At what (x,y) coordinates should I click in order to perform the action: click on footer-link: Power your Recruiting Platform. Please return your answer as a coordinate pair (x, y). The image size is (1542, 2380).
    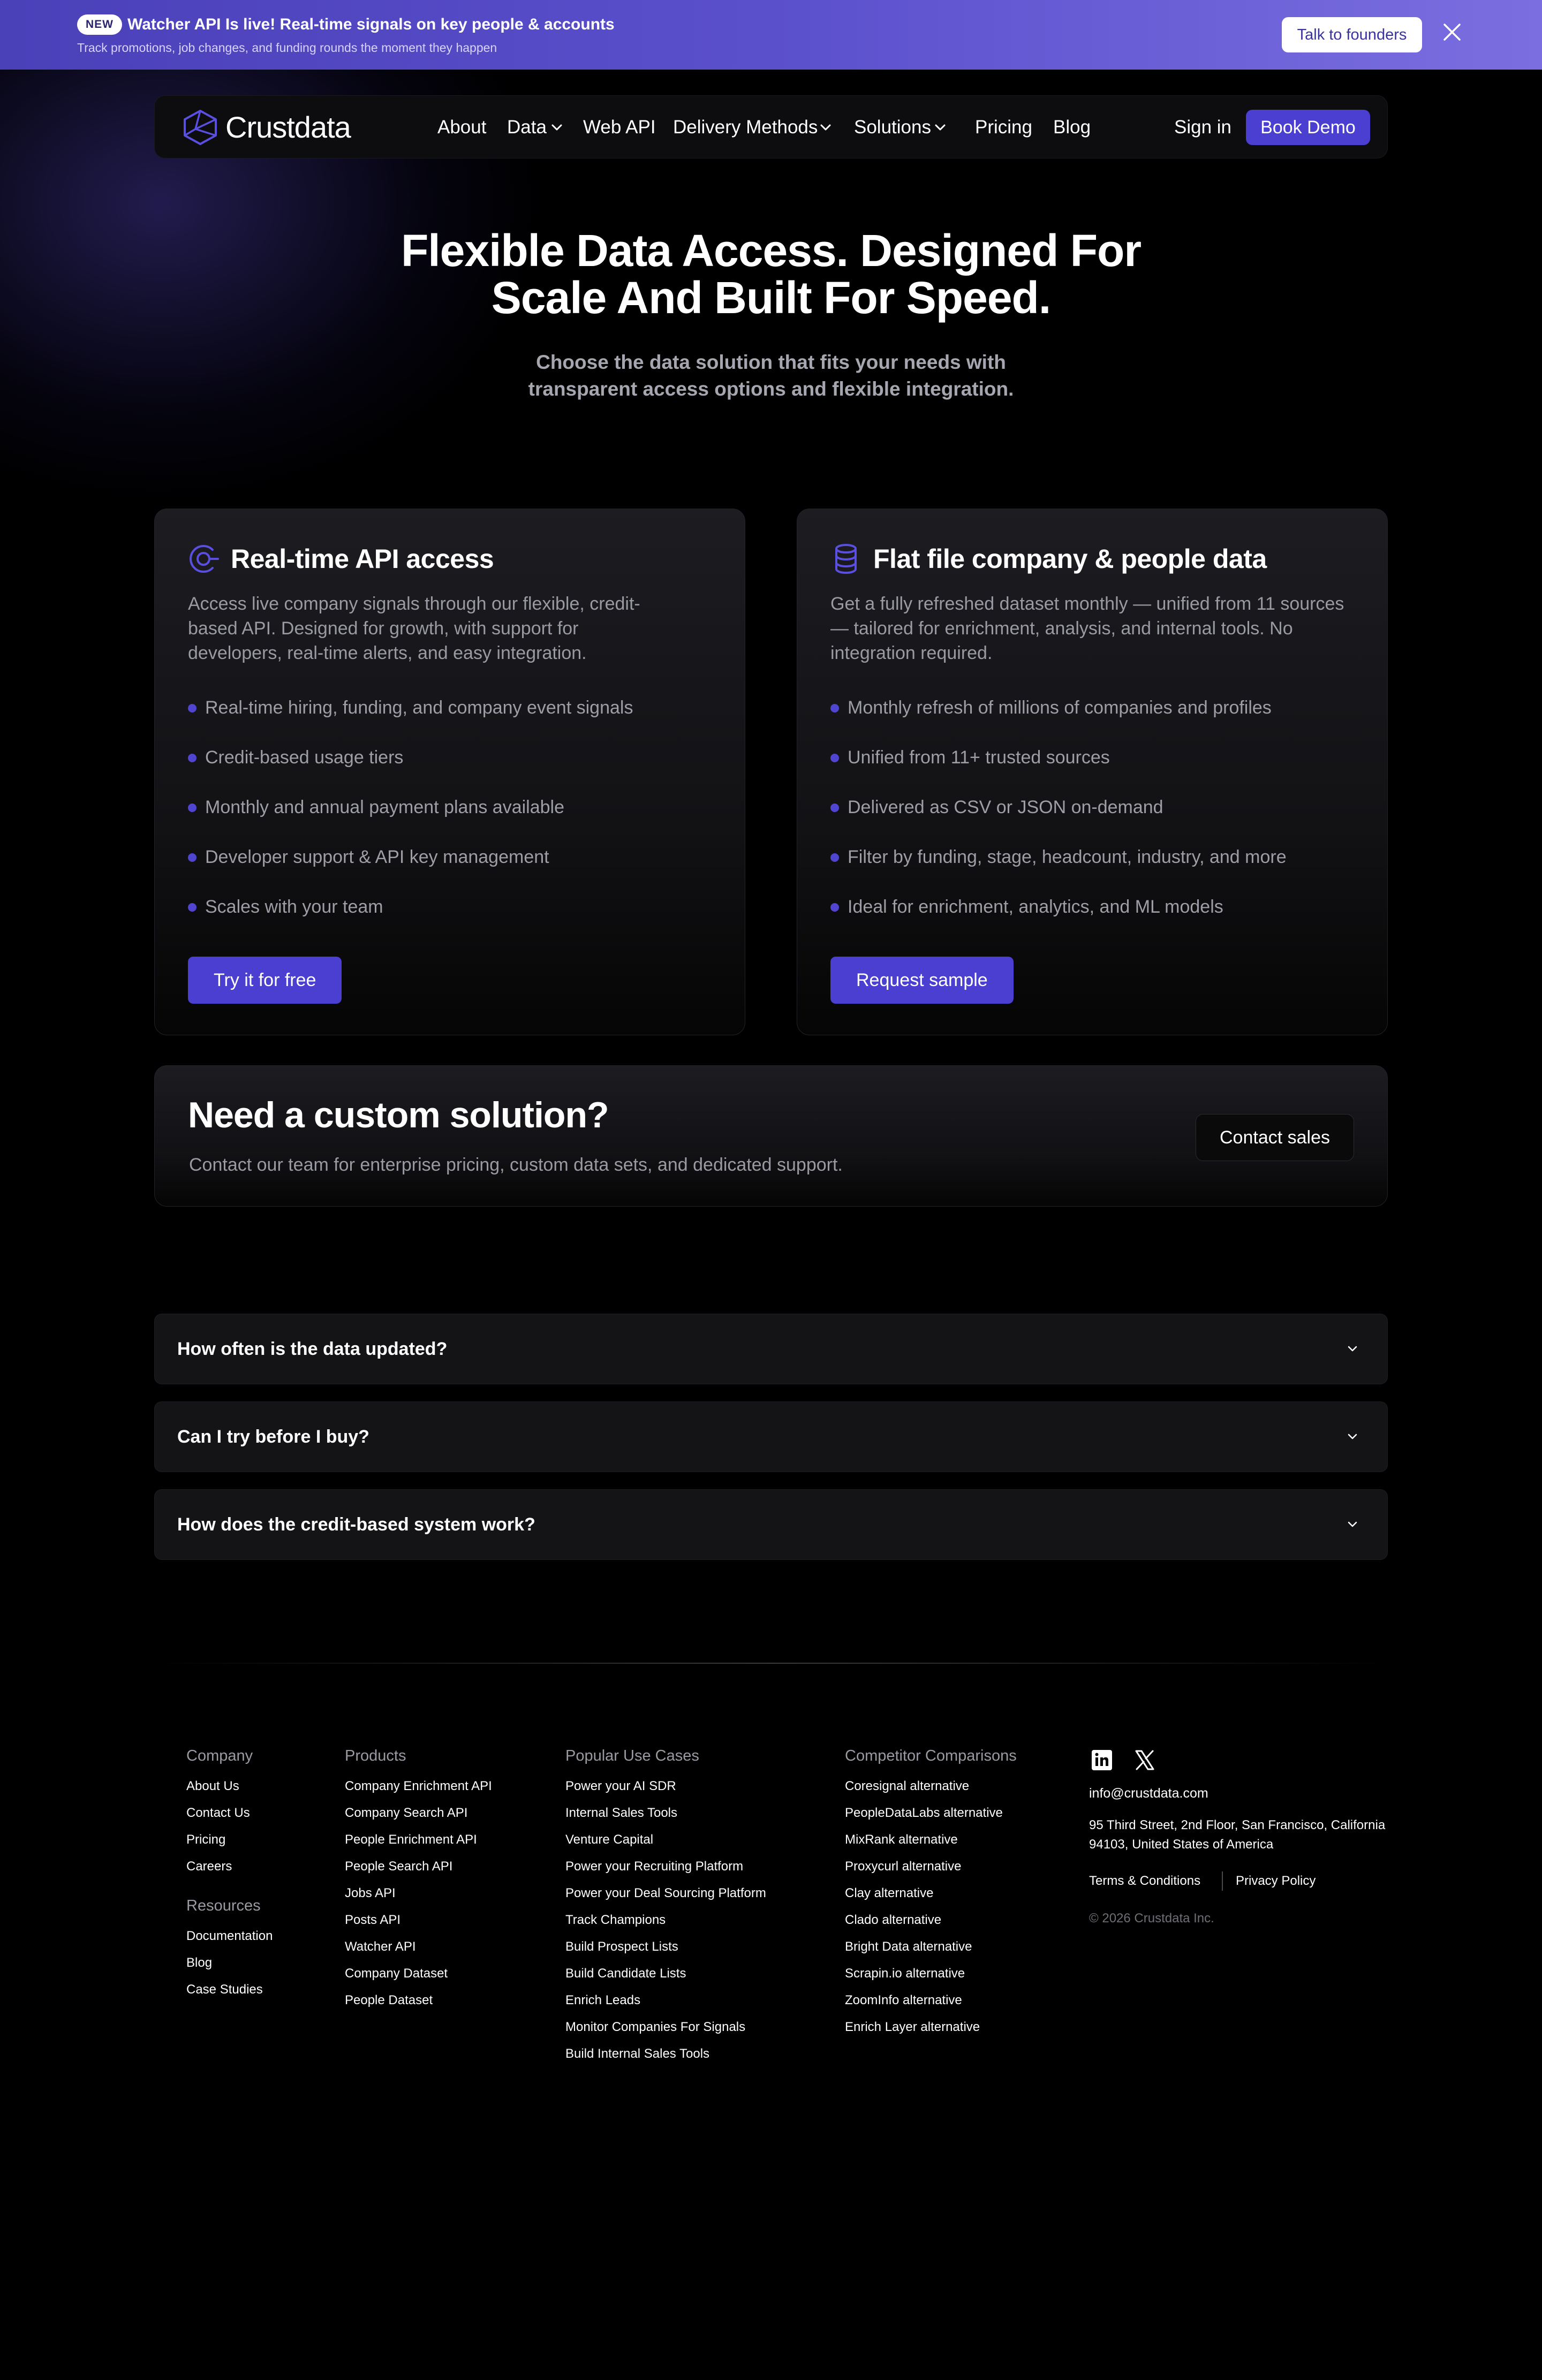
    Looking at the image, I should click on (665, 1866).